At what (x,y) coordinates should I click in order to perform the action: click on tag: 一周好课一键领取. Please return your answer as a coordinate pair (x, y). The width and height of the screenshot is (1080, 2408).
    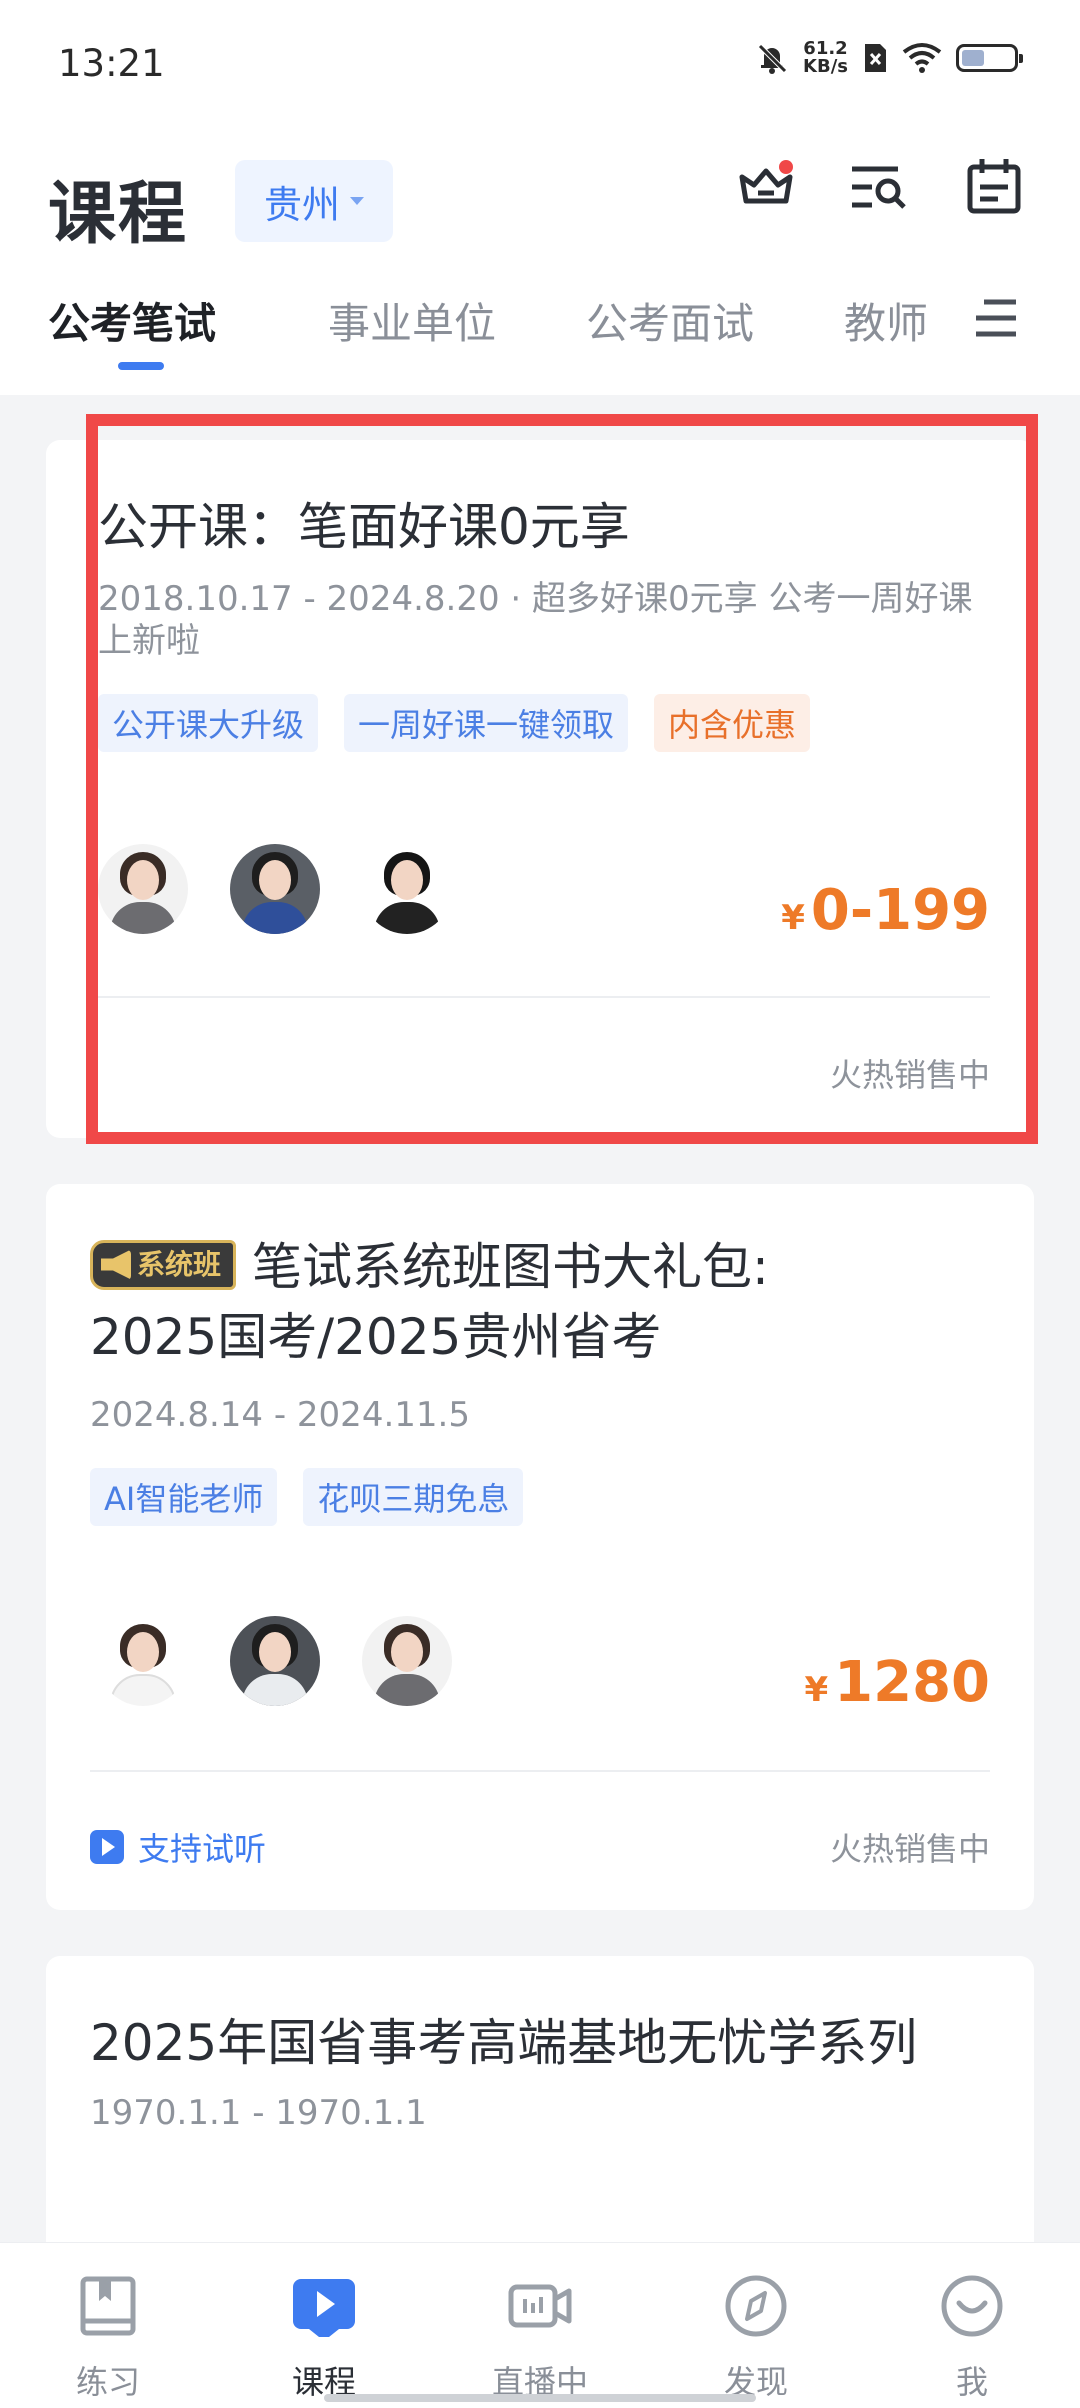
    Looking at the image, I should click on (486, 723).